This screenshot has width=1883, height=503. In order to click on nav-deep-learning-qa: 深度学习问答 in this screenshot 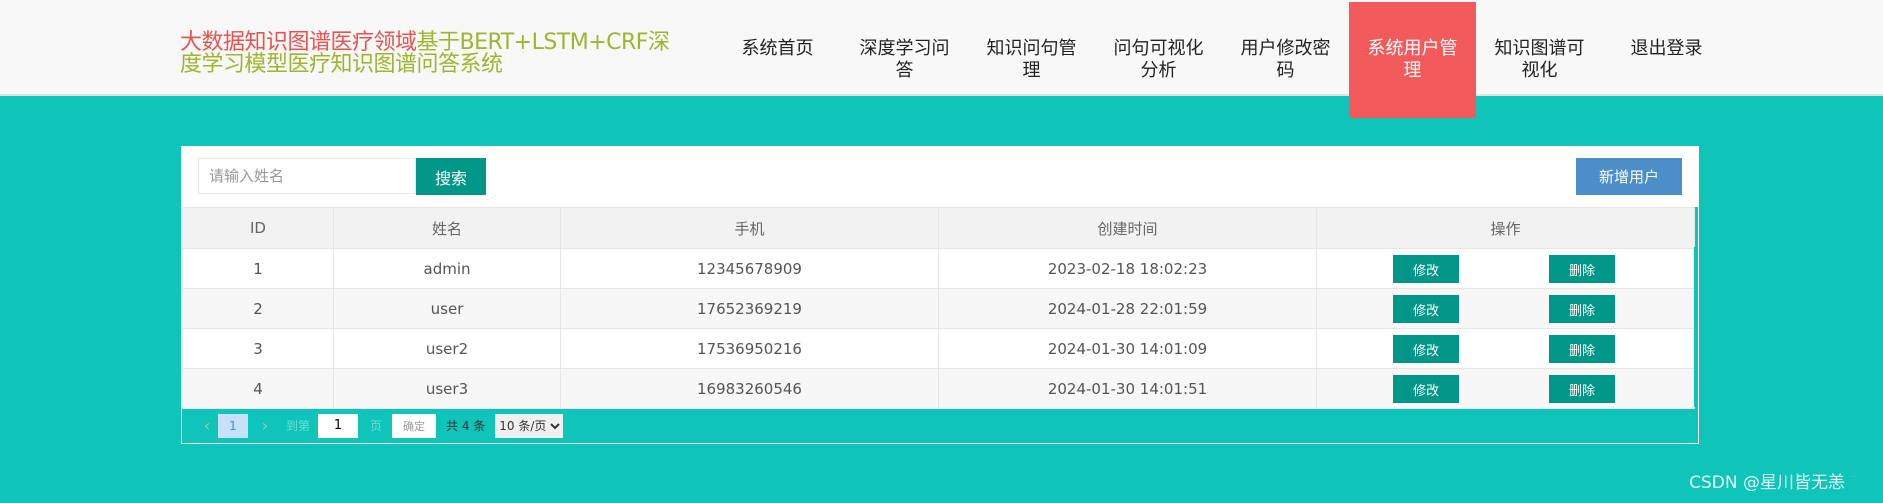, I will do `click(904, 60)`.